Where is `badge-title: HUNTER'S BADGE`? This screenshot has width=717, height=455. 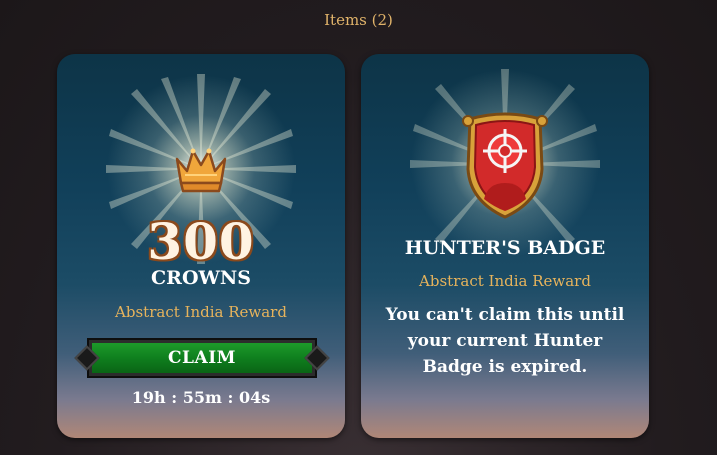
badge-title: HUNTER'S BADGE is located at coordinates (505, 248).